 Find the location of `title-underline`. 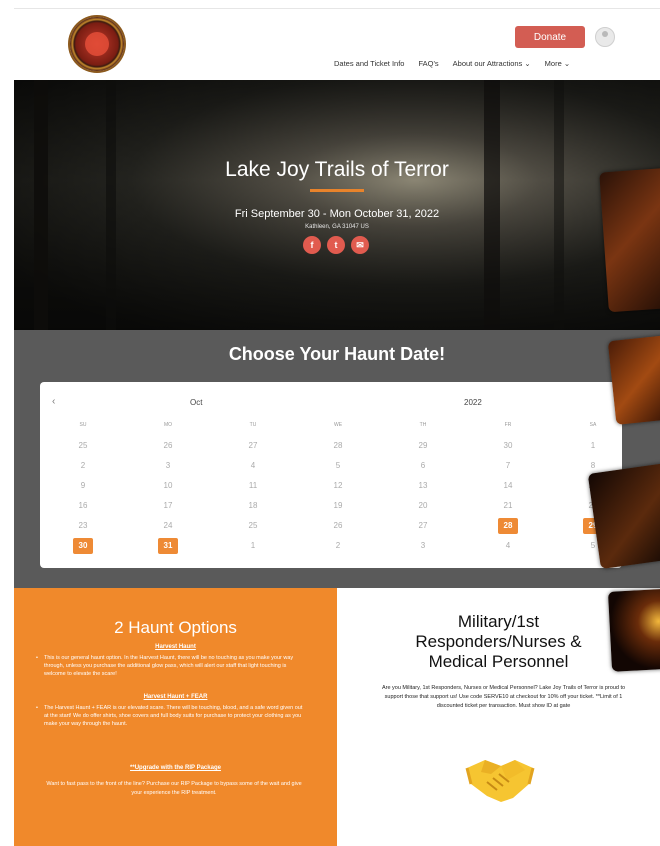

title-underline is located at coordinates (337, 190).